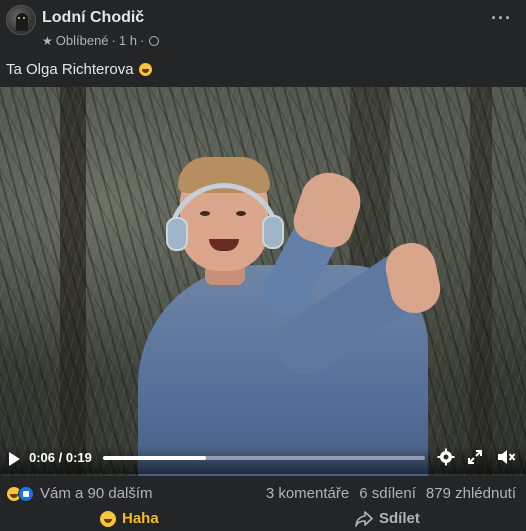  Describe the element at coordinates (70, 69) in the screenshot. I see `caption-text: Ta Olga Richterova` at that location.